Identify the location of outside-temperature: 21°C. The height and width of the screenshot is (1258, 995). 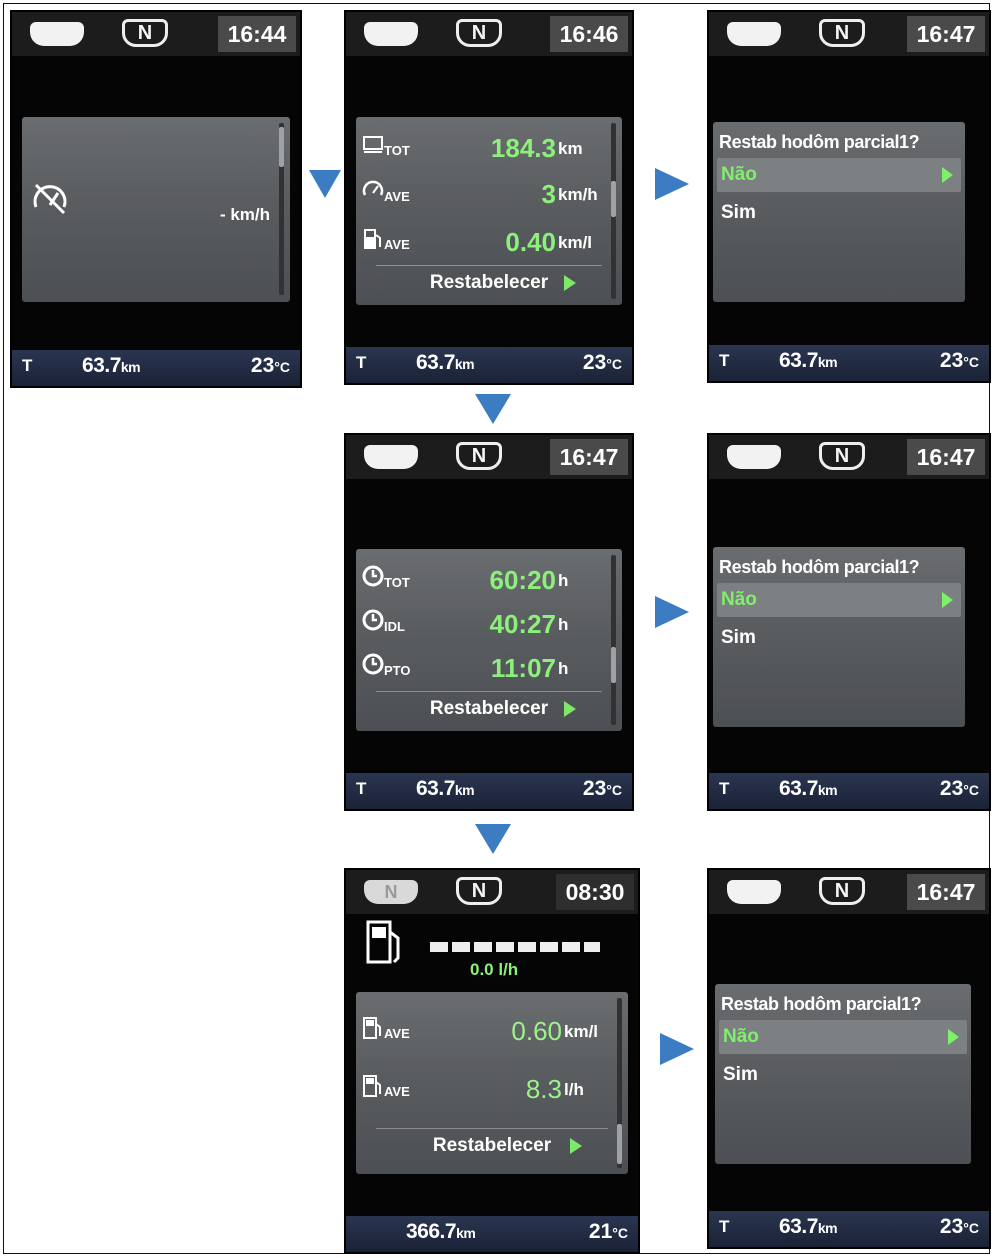
(608, 1231).